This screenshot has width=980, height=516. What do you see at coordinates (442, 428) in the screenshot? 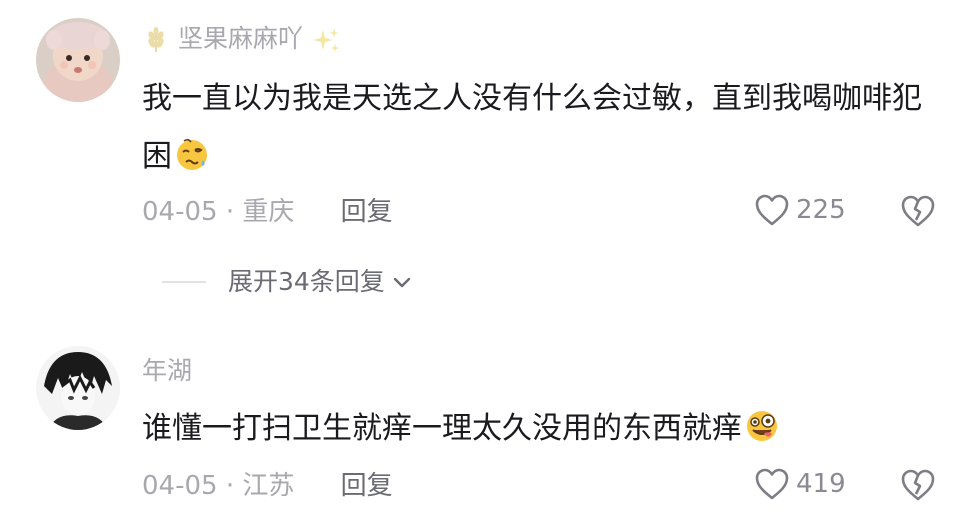
I see `comment-text-content: 谁懂一打扫卫生就痒一理太久没用的东西就痒` at bounding box center [442, 428].